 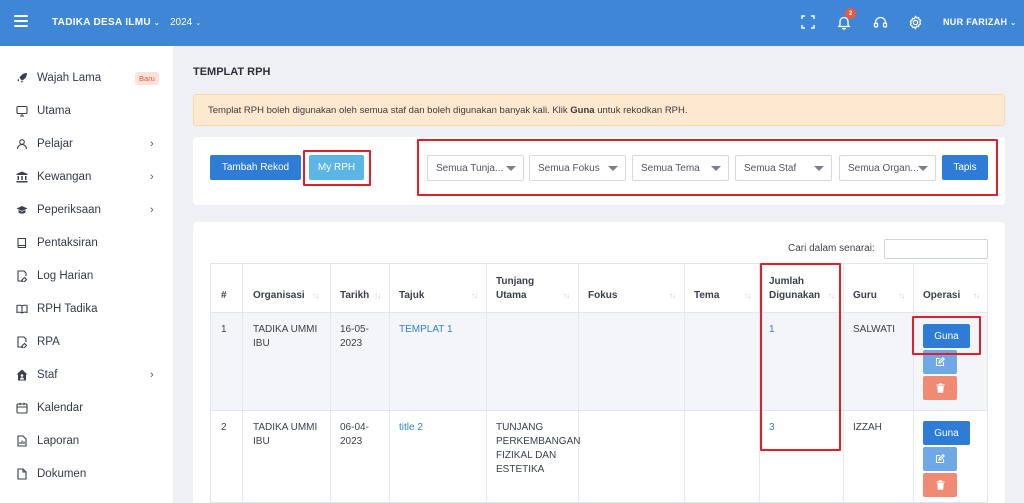 What do you see at coordinates (86, 111) in the screenshot?
I see `sidebar-item-utama: Utama` at bounding box center [86, 111].